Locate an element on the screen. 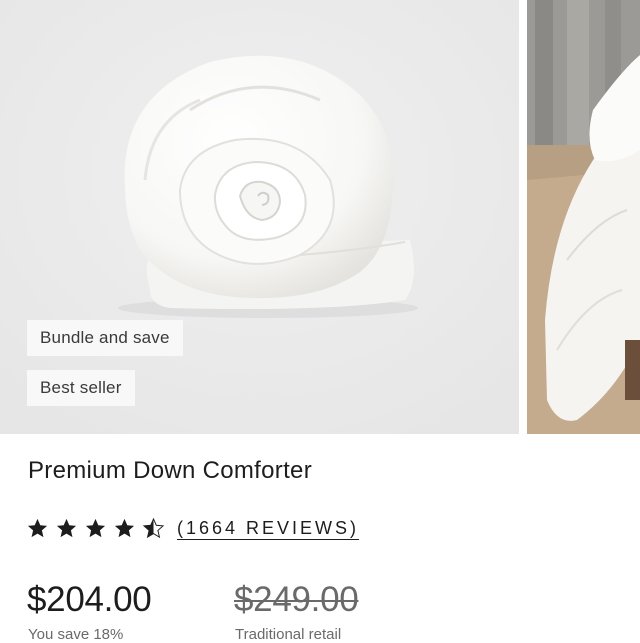 The width and height of the screenshot is (640, 643). reviews-link: (1664 REVIEWS) is located at coordinates (268, 528).